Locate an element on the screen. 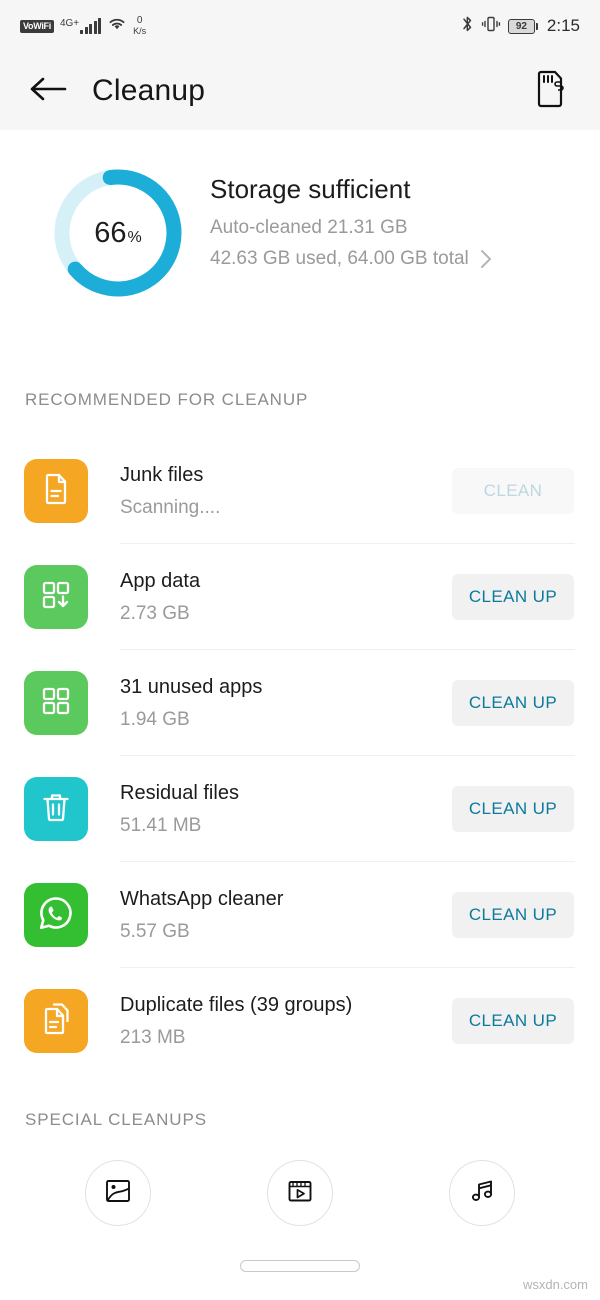 The width and height of the screenshot is (600, 1300). home-gesture-pill is located at coordinates (300, 1266).